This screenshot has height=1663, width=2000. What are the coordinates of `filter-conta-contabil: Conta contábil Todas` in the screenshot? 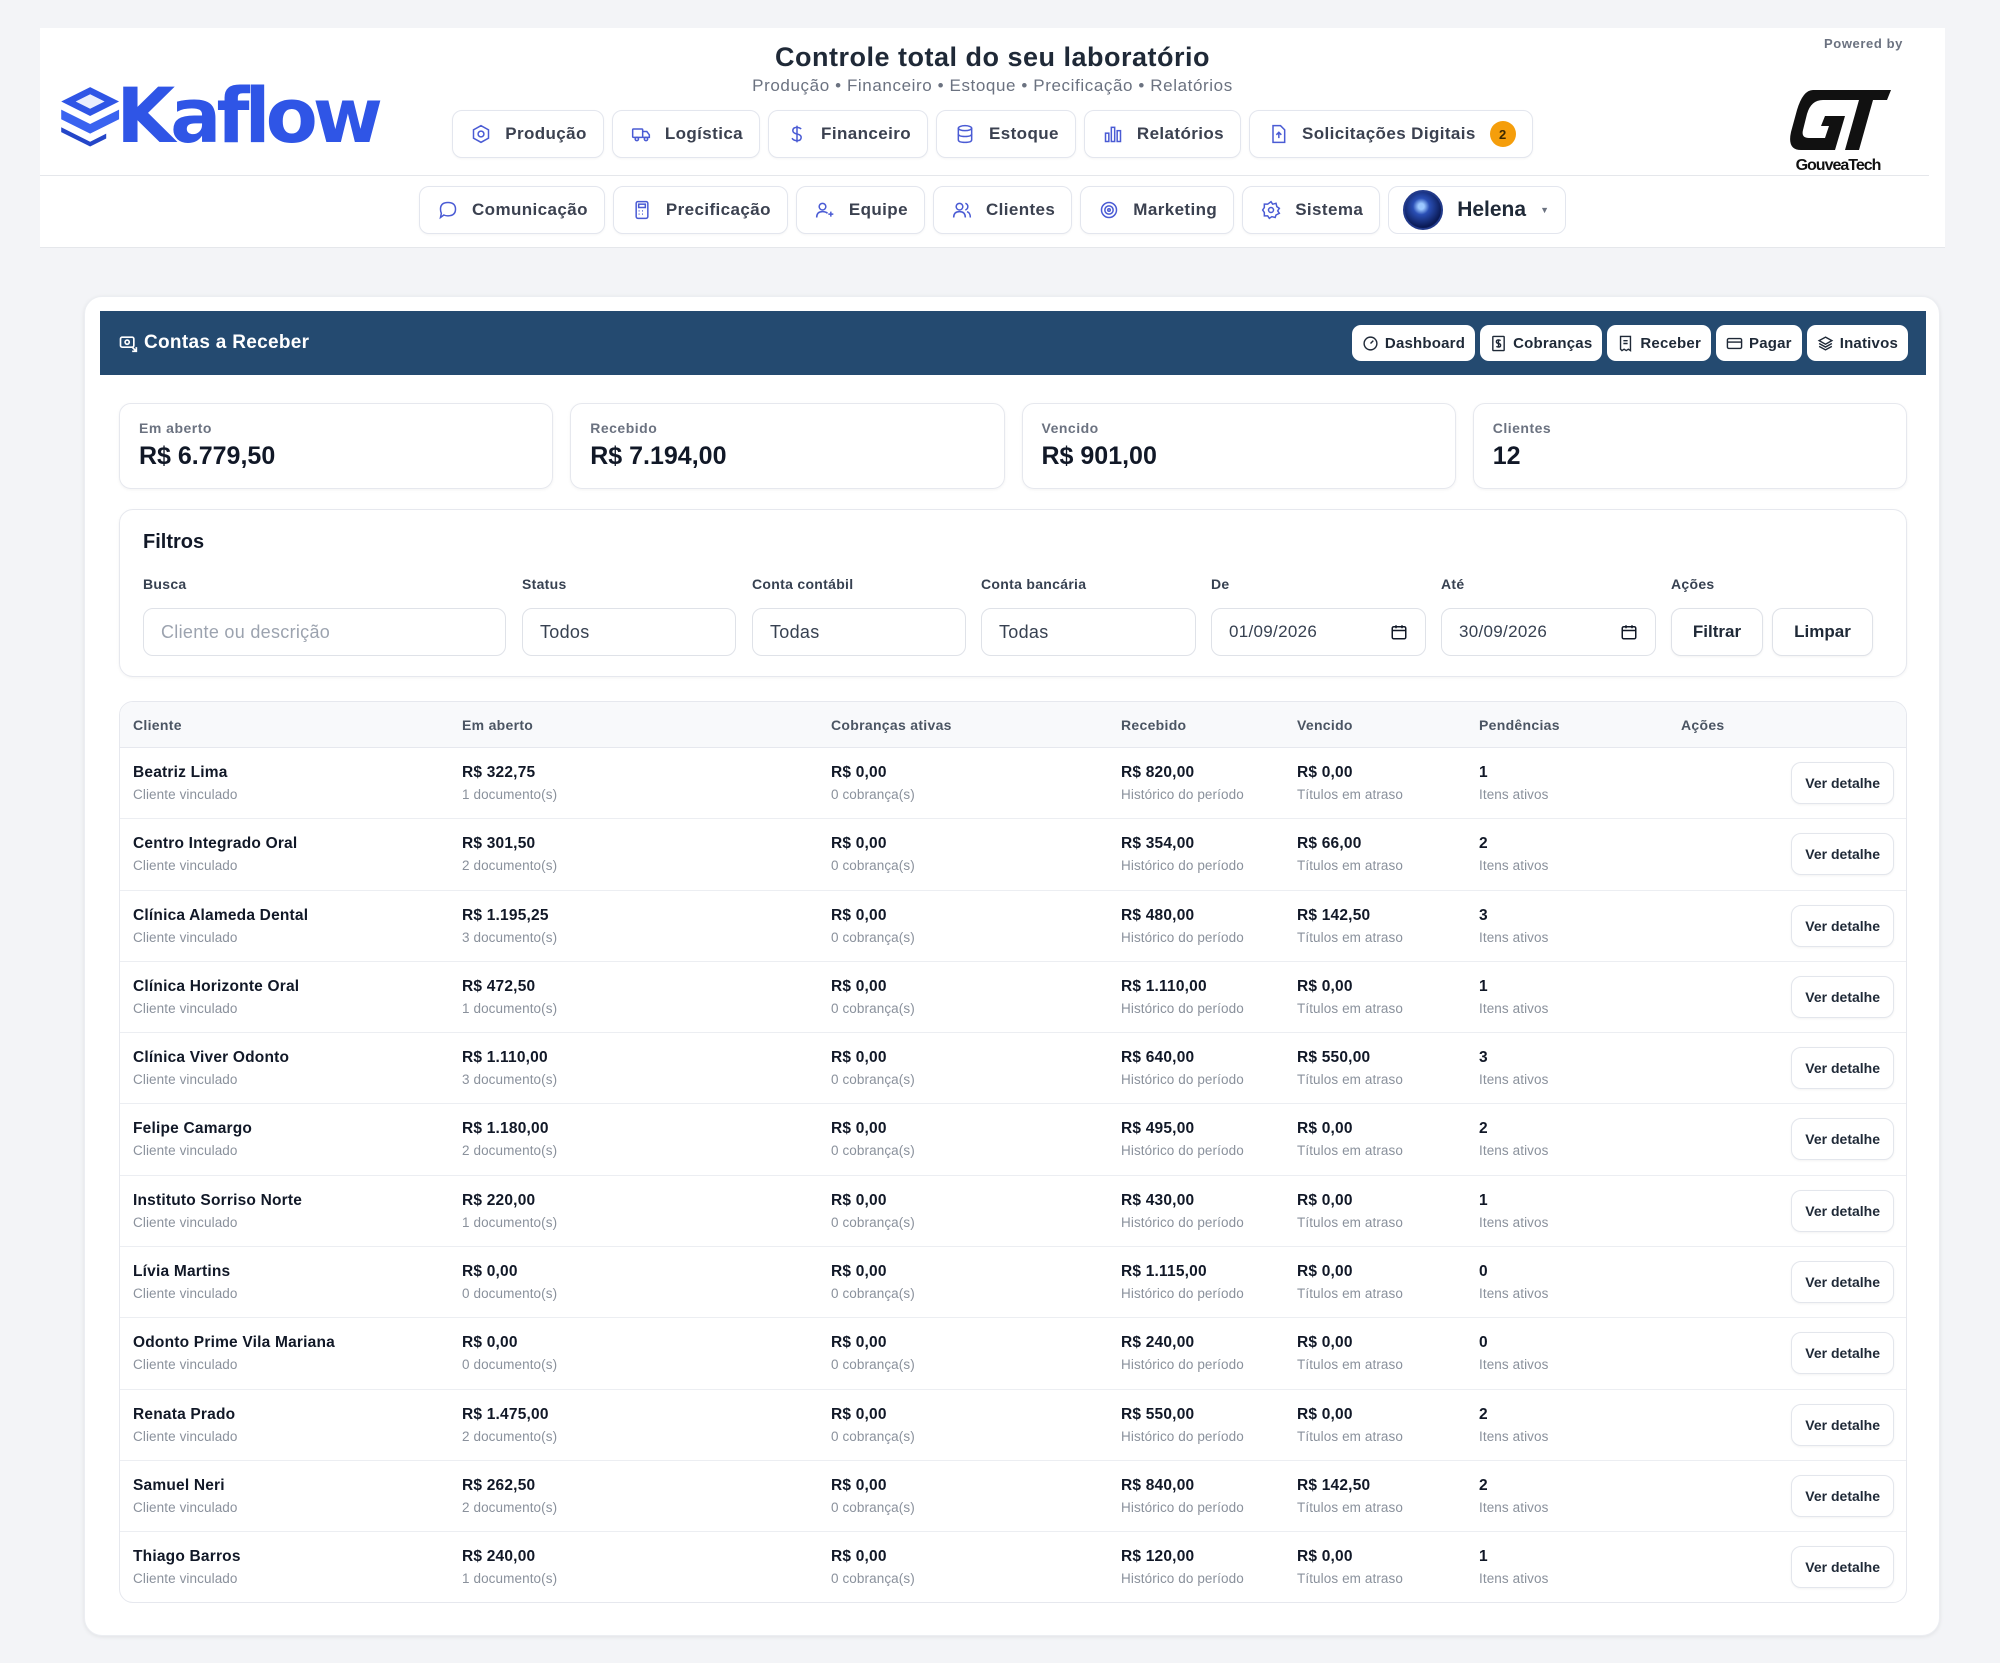 It's located at (859, 616).